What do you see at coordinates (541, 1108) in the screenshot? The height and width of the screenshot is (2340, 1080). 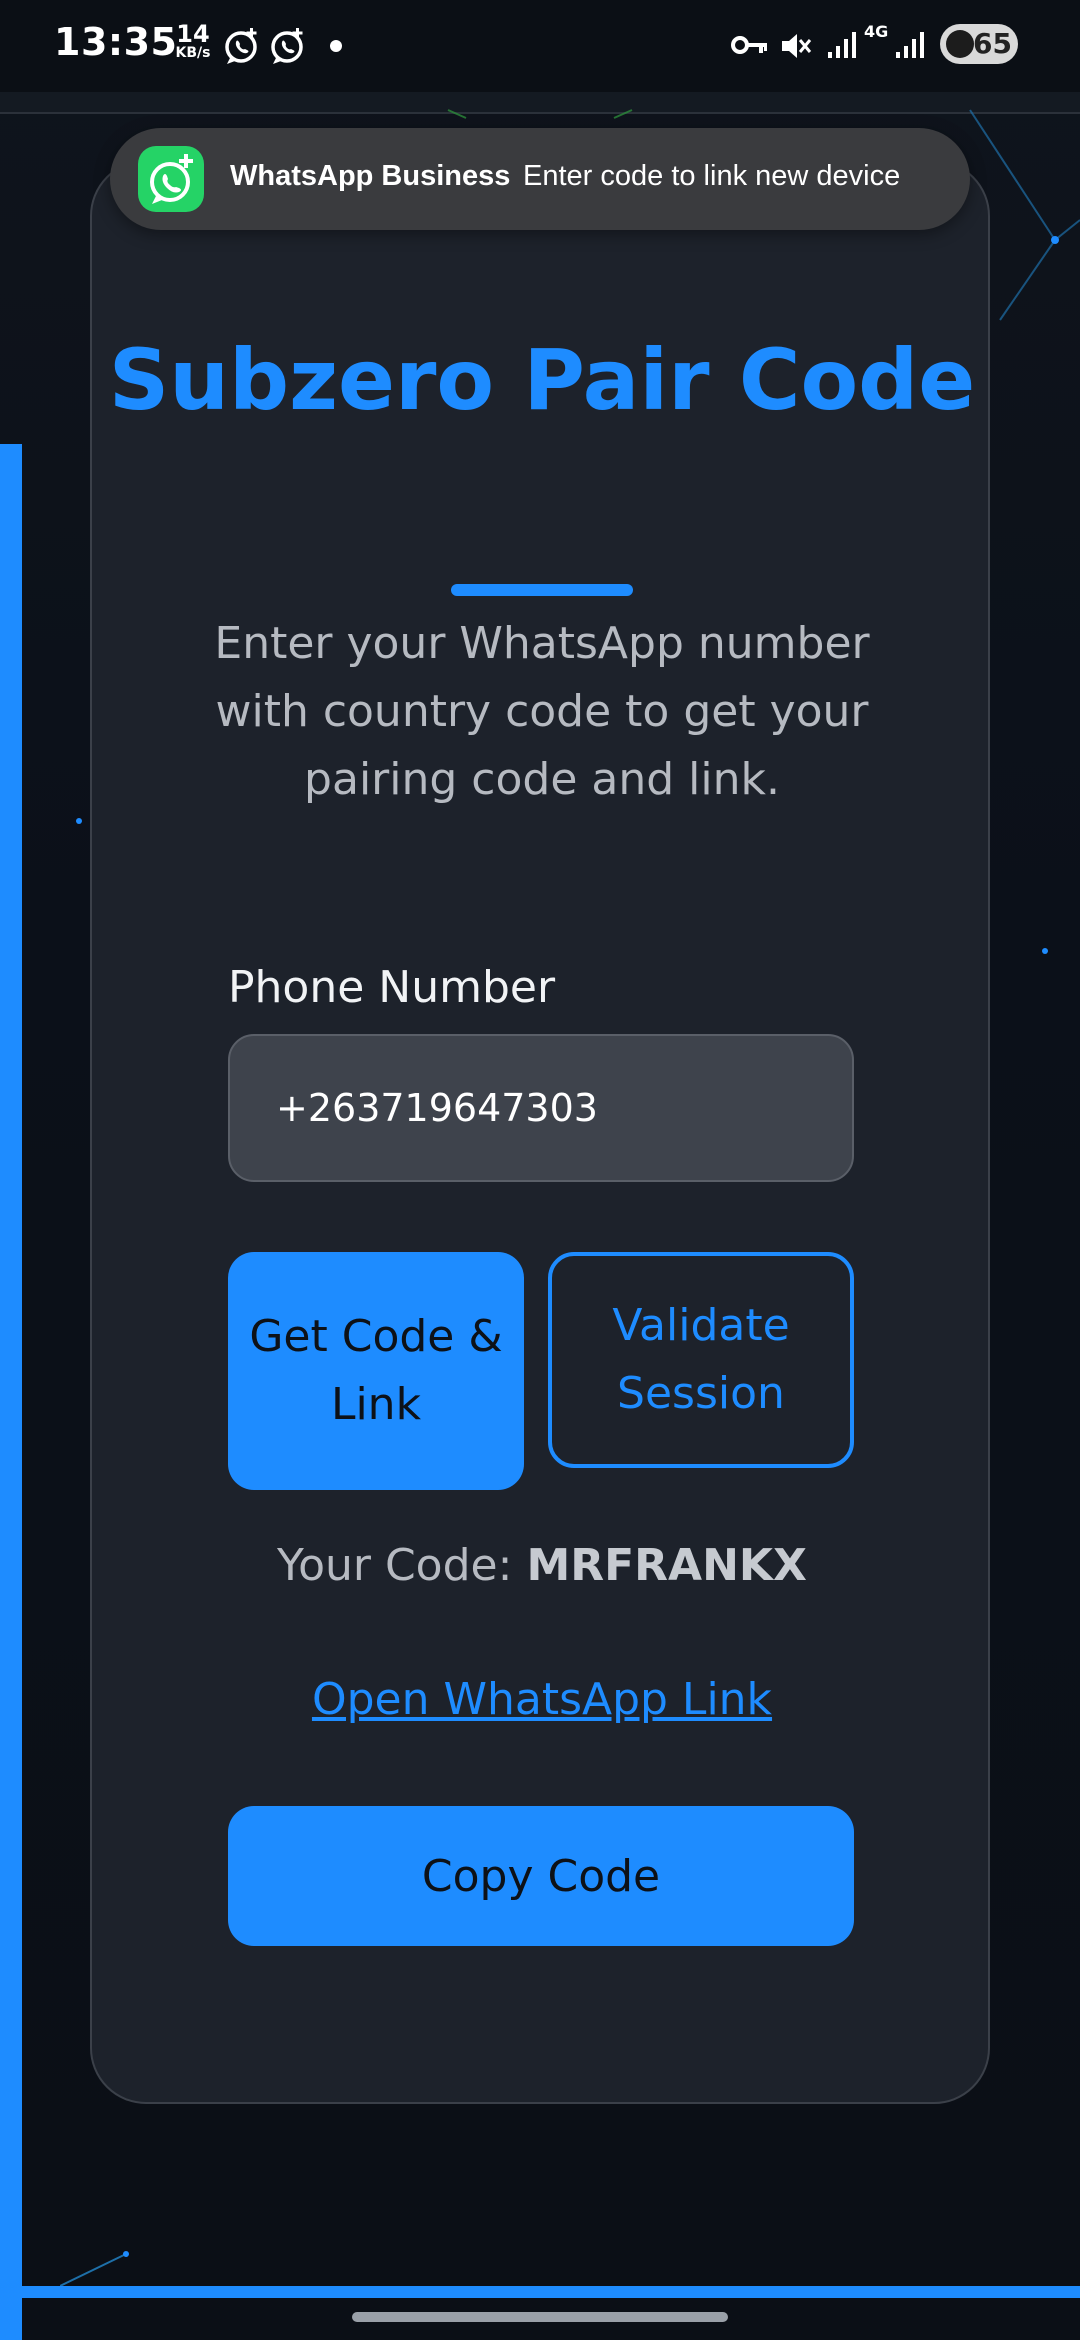 I see `phone-number-input` at bounding box center [541, 1108].